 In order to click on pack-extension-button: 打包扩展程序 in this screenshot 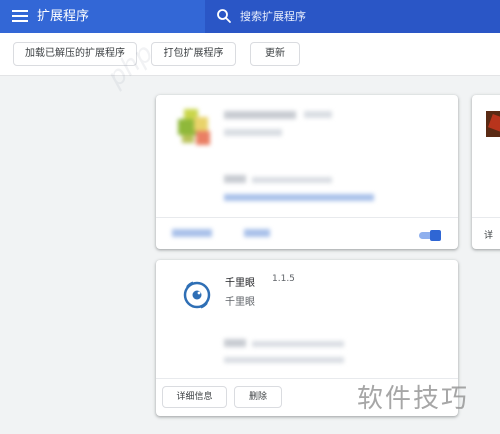, I will do `click(193, 54)`.